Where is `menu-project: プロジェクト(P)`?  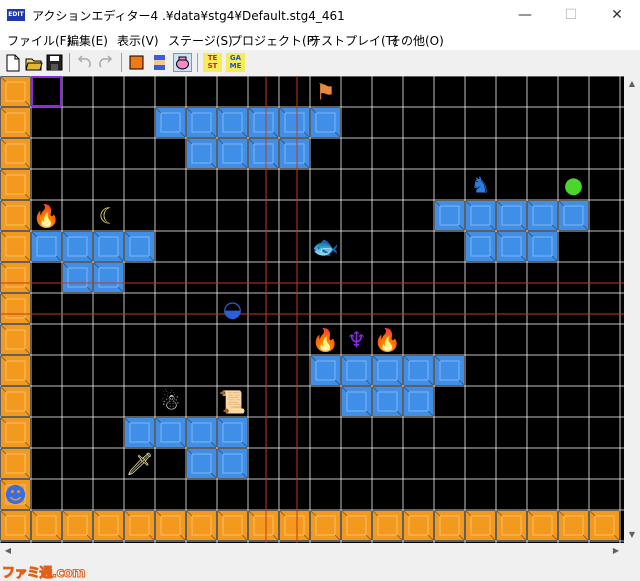
menu-project: プロジェクト(P) is located at coordinates (274, 40).